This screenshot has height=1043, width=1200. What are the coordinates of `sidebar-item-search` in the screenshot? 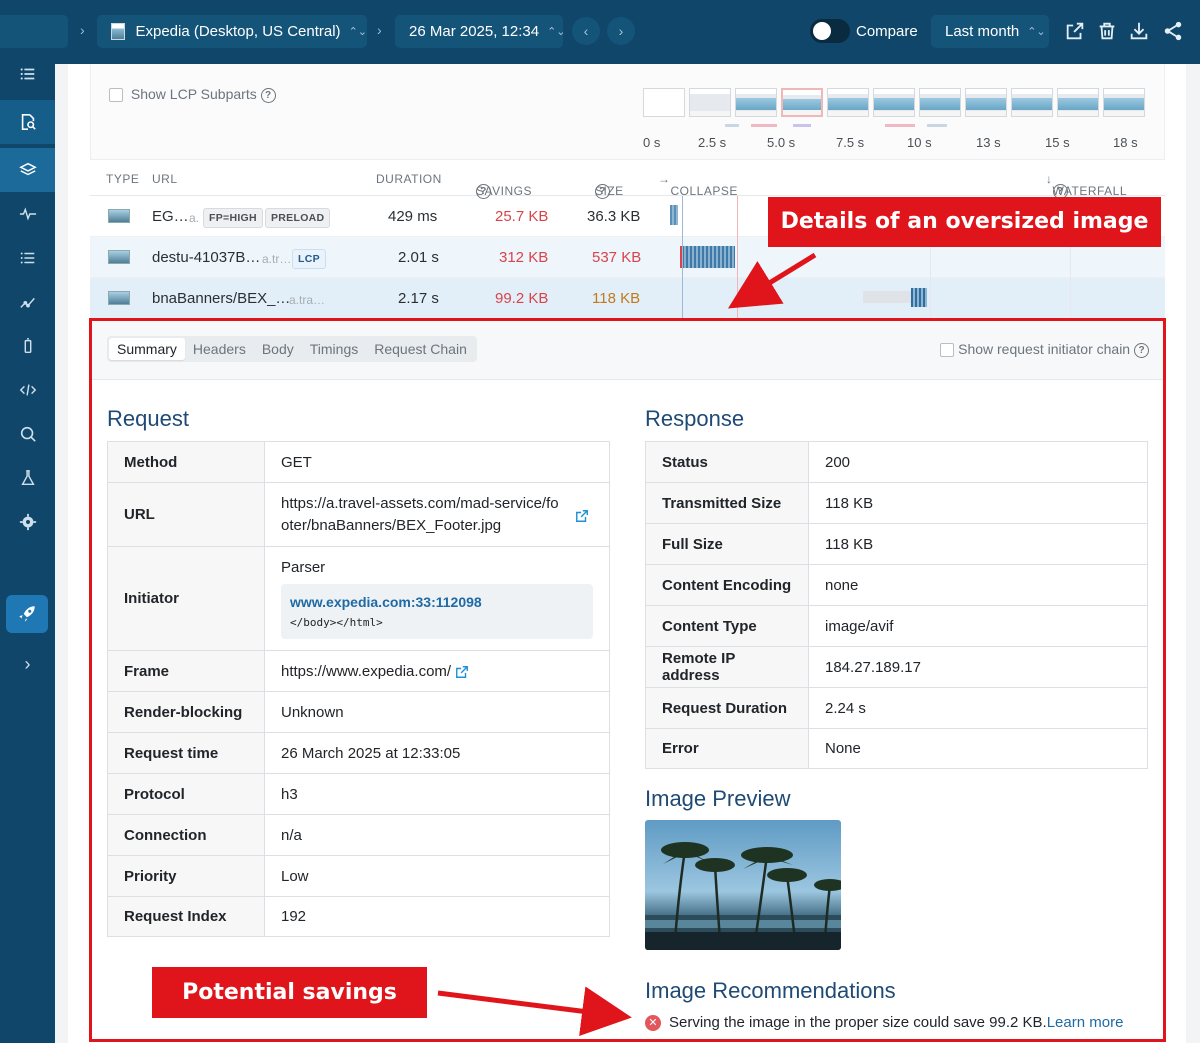 It's located at (27, 434).